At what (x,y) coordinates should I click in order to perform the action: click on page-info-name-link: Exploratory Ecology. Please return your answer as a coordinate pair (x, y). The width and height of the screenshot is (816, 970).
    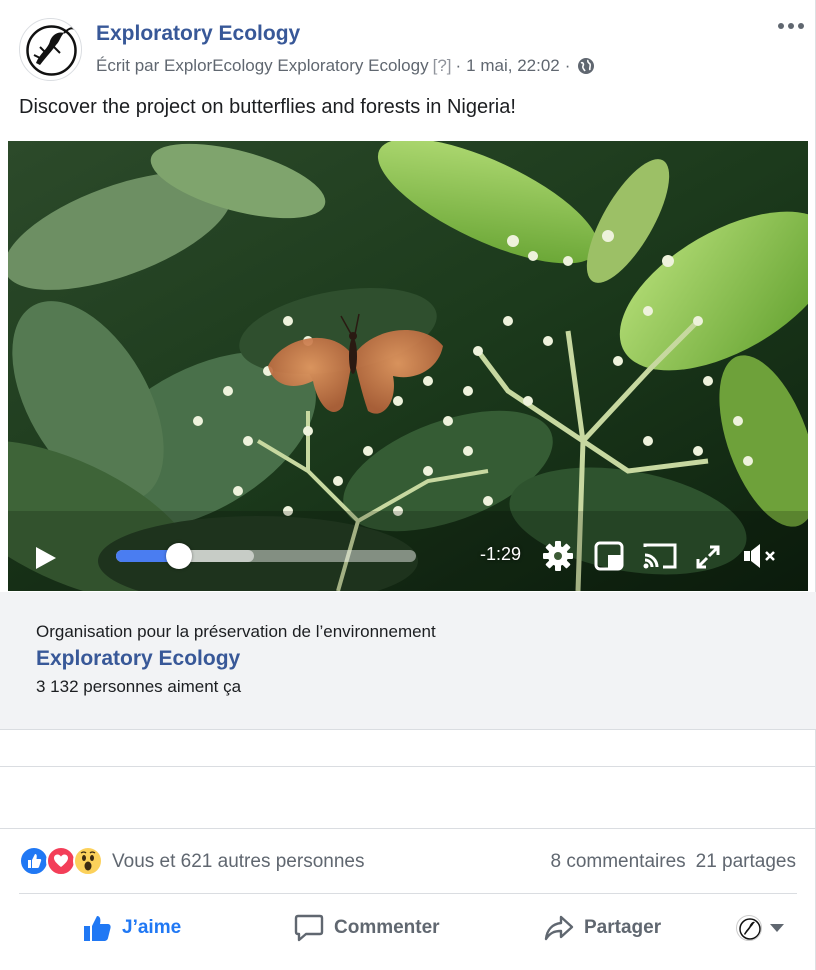
    Looking at the image, I should click on (138, 659).